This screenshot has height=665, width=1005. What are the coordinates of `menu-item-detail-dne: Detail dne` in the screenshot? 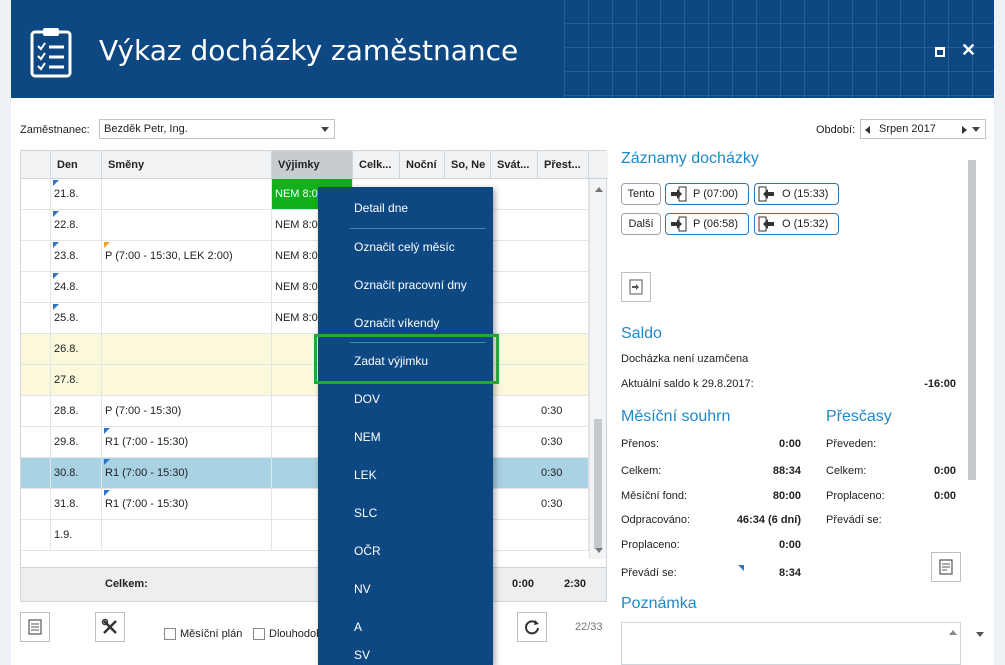 It's located at (405, 208).